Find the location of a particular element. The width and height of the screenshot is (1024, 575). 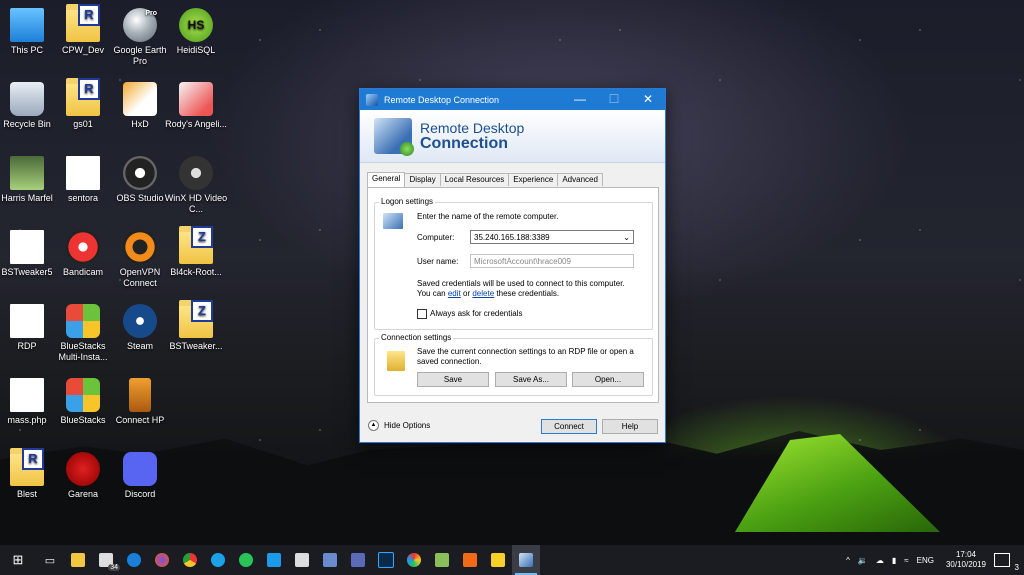

taskbar-chrome is located at coordinates (190, 560).